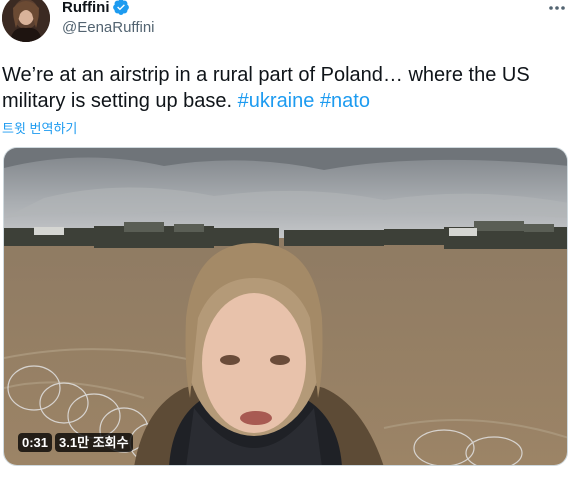 The height and width of the screenshot is (477, 577). What do you see at coordinates (85, 8) in the screenshot?
I see `display-name: Ruffini` at bounding box center [85, 8].